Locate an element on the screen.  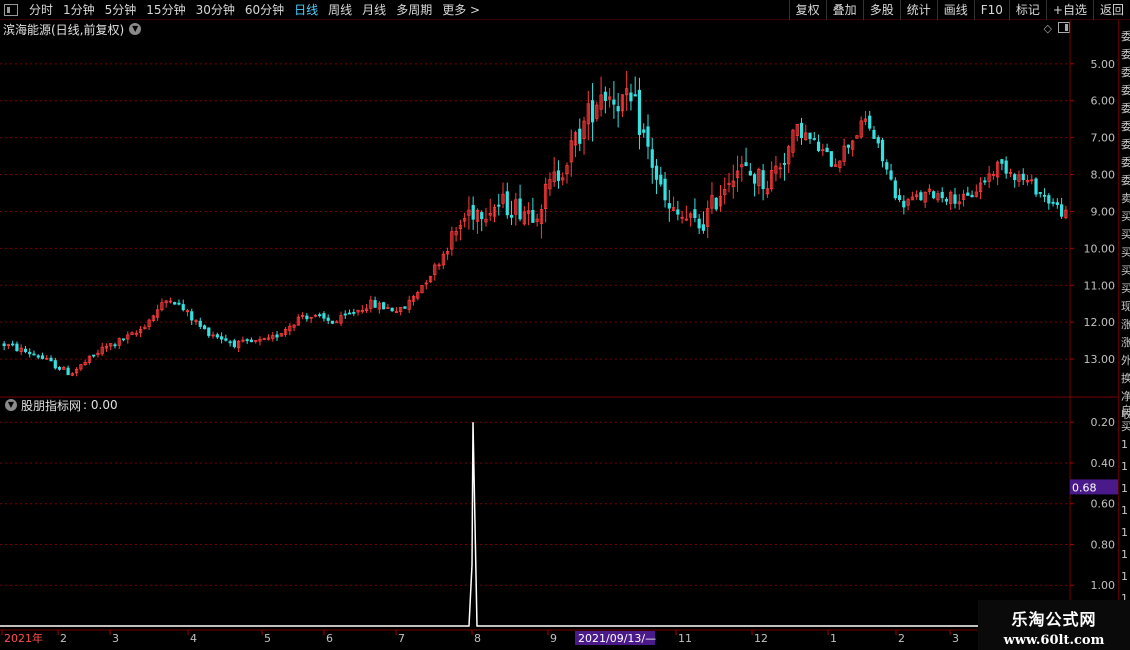
x-tick-label: 2021年 is located at coordinates (23, 638).